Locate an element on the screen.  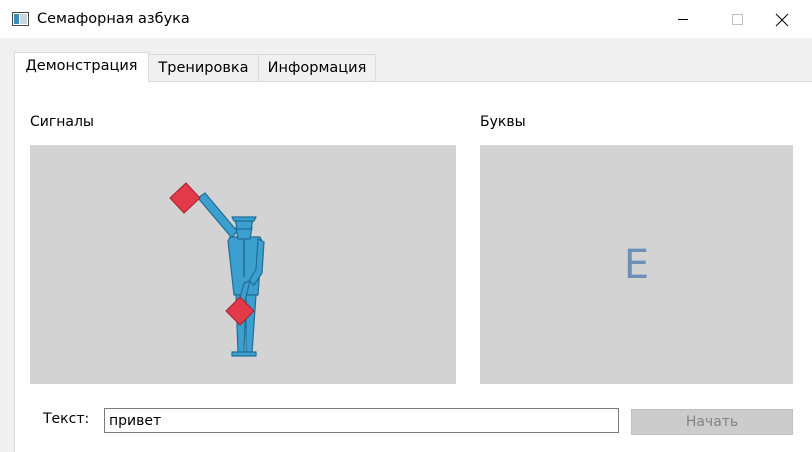
feet is located at coordinates (244, 354).